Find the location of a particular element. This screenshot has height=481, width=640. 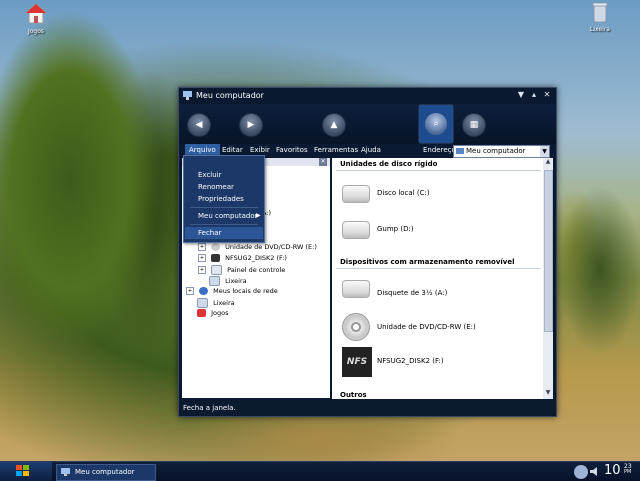

views-icon: ▦ is located at coordinates (474, 125).